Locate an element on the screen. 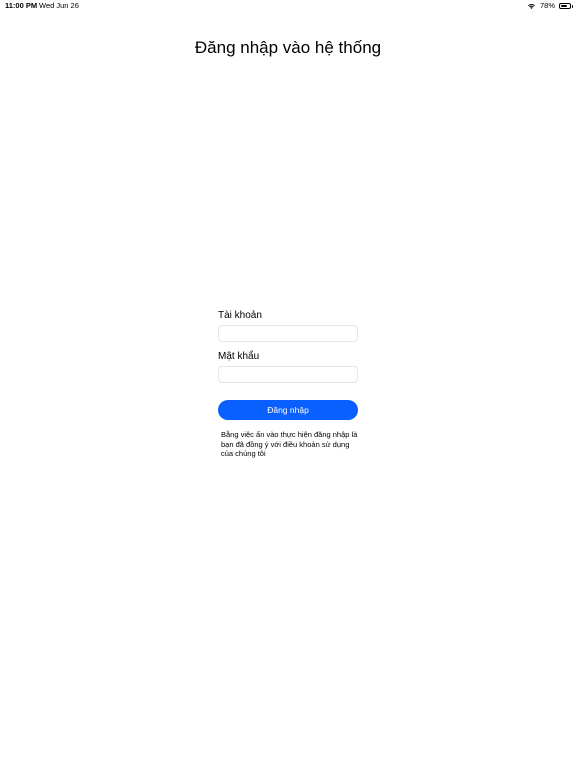 The width and height of the screenshot is (576, 768). login-button: Đăng nhập is located at coordinates (288, 410).